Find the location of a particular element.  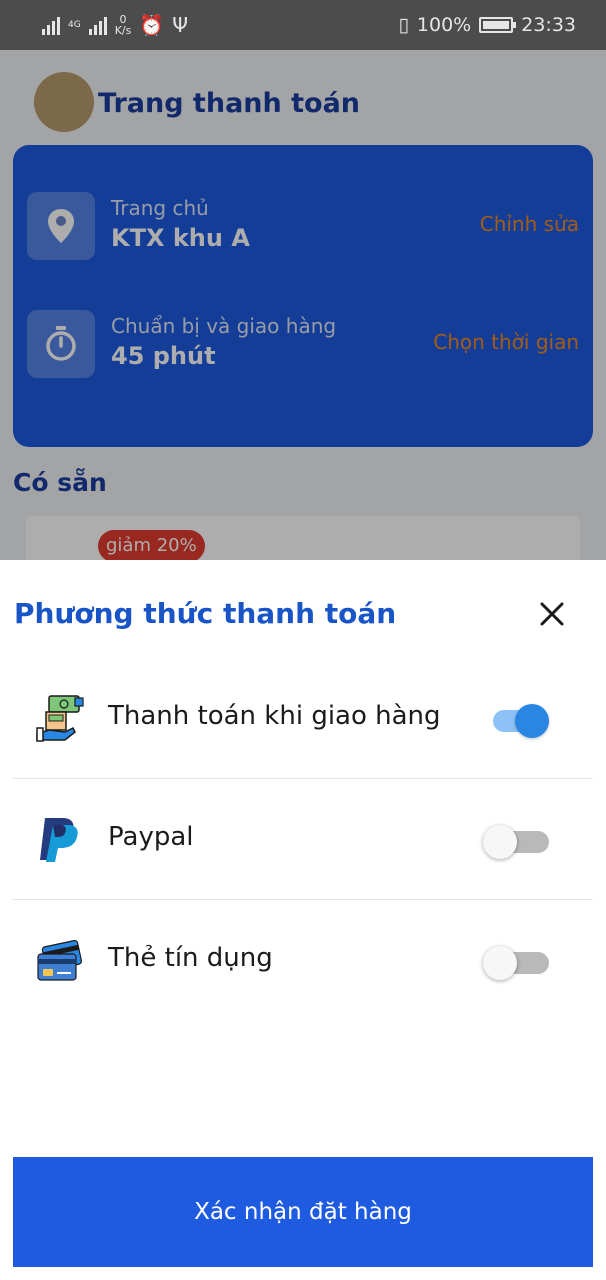

battery-icon is located at coordinates (498, 25).